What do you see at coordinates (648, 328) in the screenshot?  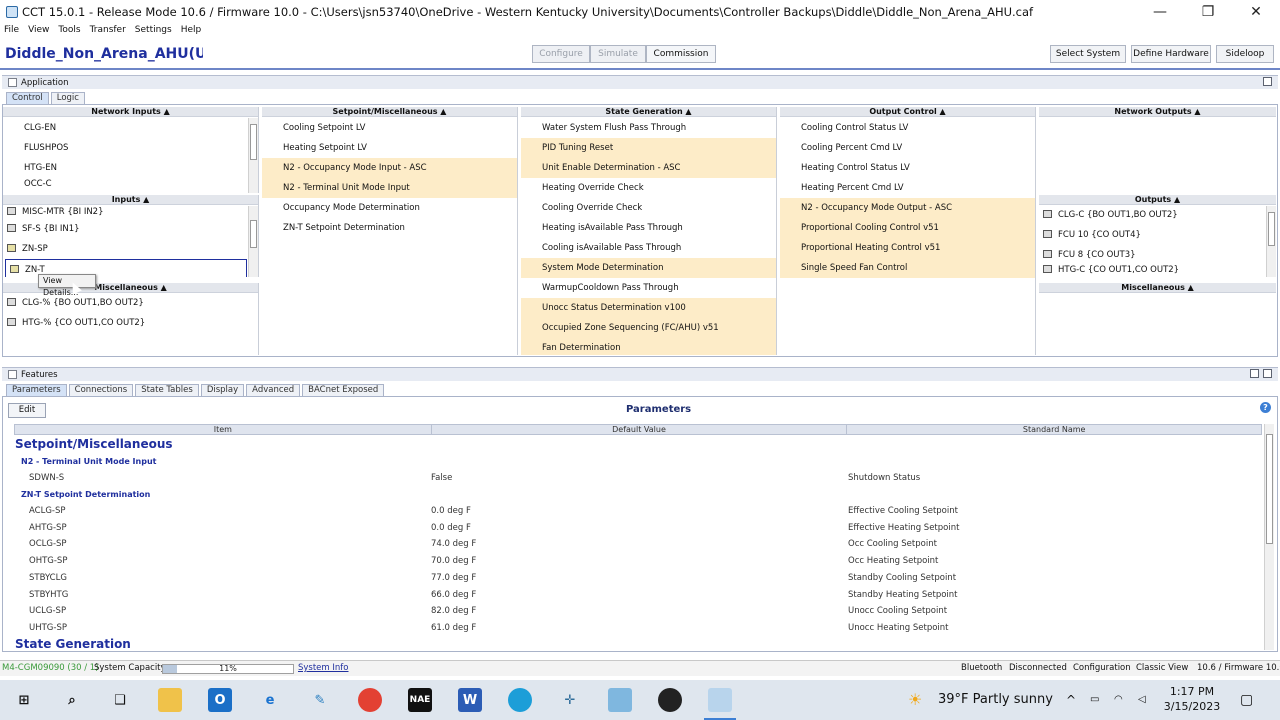 I see `list-item: Occupied Zone Sequencing (FC/AHU) v51` at bounding box center [648, 328].